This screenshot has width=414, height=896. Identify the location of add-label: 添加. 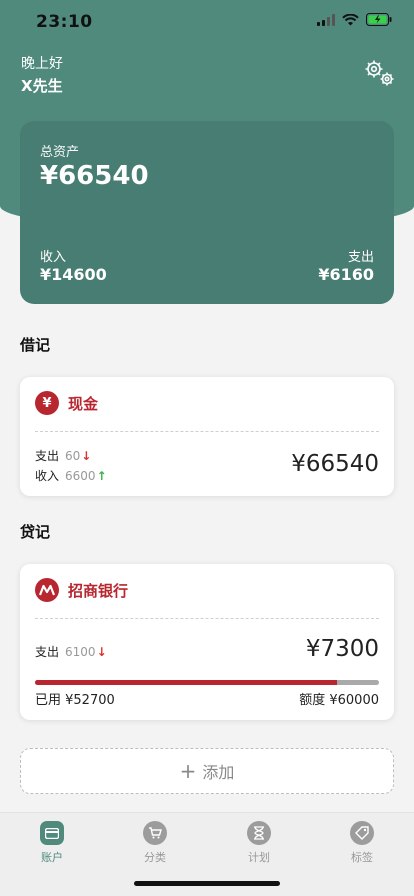
(218, 772).